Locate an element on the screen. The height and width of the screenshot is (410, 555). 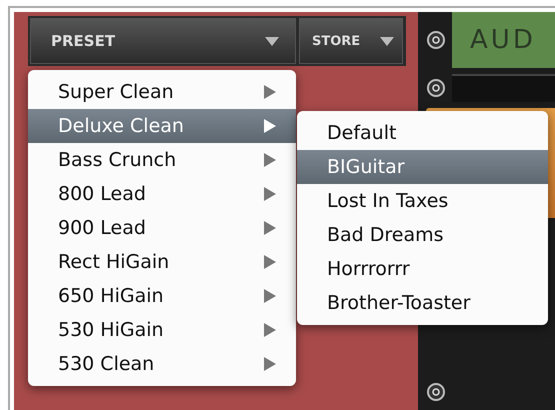
menu-item: 900 Lead is located at coordinates (162, 228).